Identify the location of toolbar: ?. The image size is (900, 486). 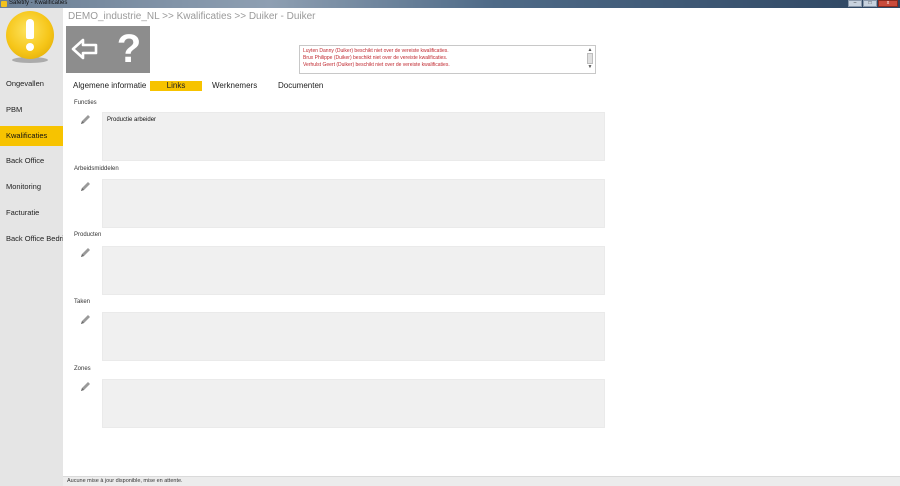
(108, 49).